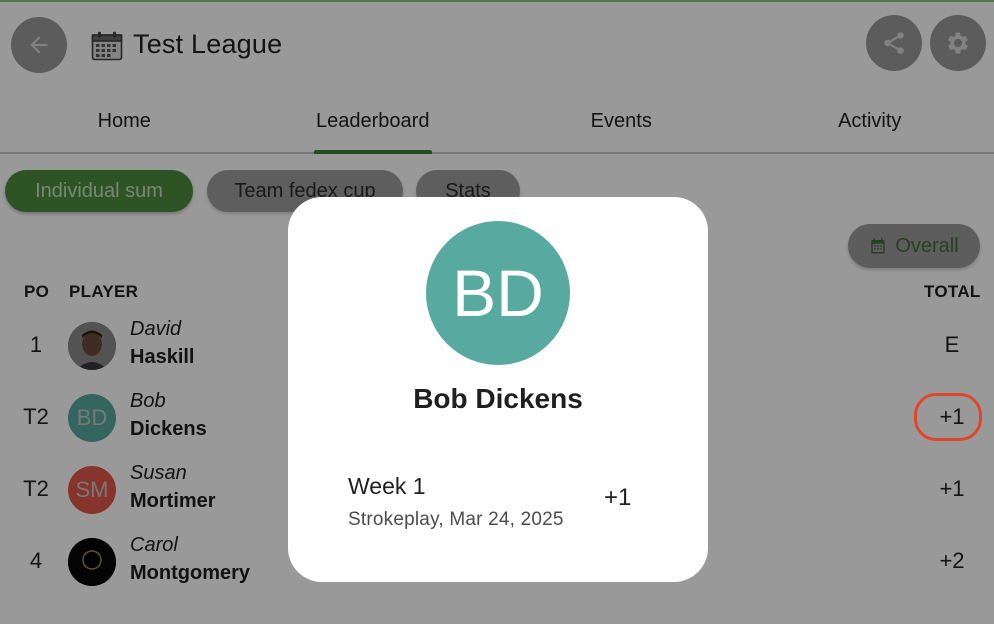  Describe the element at coordinates (948, 417) in the screenshot. I see `highlight-ring` at that location.